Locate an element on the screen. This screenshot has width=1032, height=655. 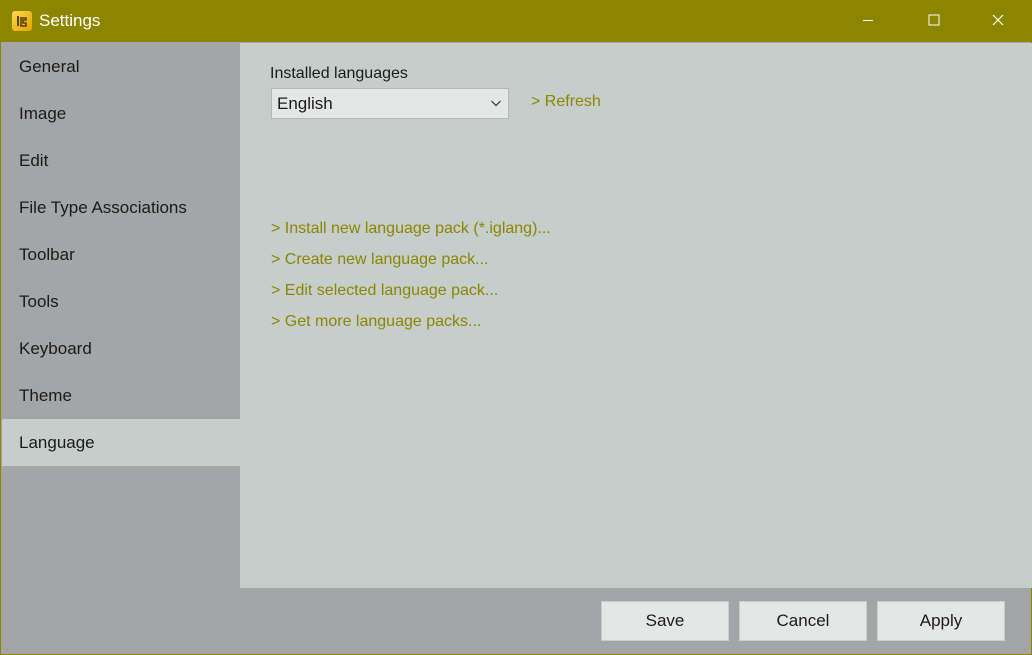
close-button is located at coordinates (998, 21).